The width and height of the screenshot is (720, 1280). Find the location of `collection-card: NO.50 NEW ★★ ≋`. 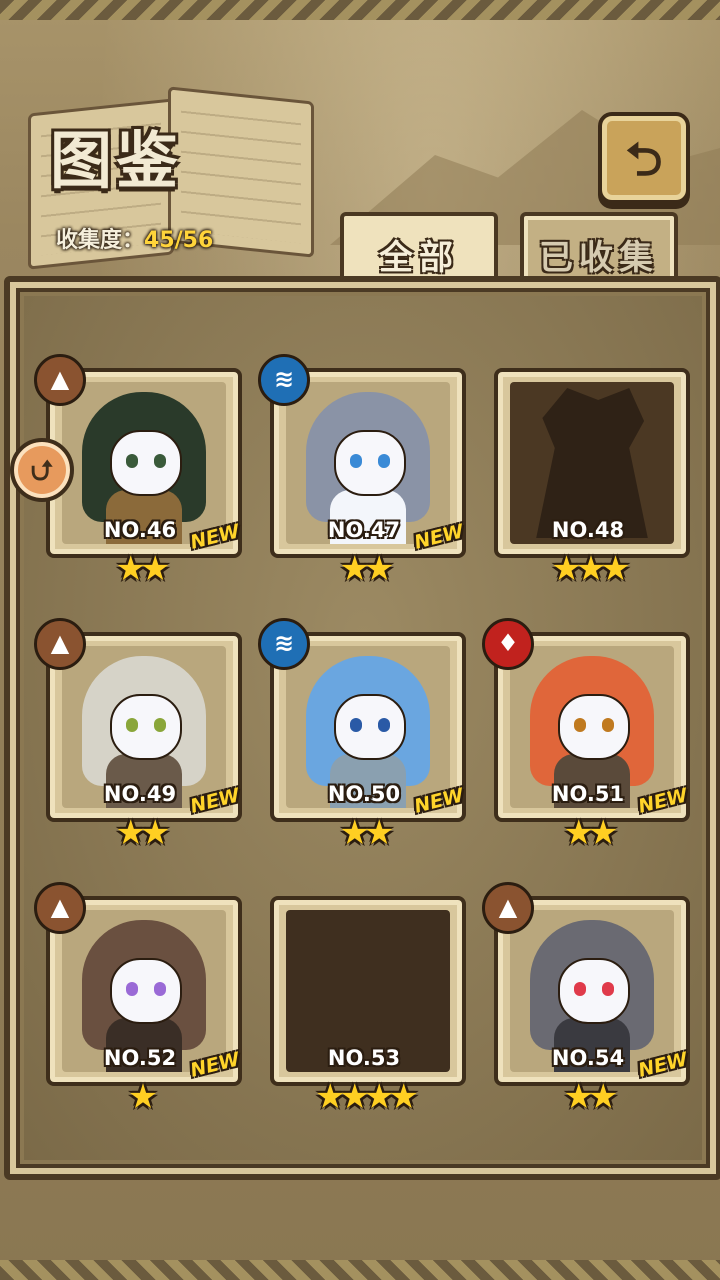

collection-card: NO.50 NEW ★★ ≋ is located at coordinates (362, 734).